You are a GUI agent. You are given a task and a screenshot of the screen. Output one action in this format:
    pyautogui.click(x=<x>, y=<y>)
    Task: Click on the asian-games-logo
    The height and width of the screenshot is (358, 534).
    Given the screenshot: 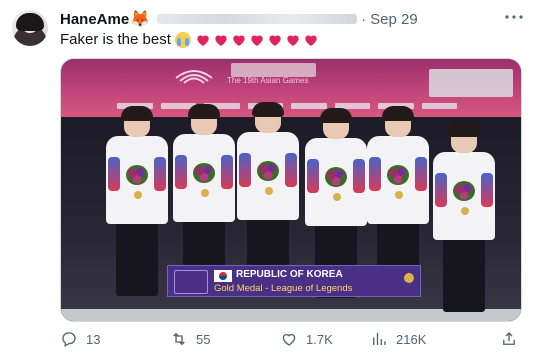 What is the action you would take?
    pyautogui.click(x=194, y=77)
    